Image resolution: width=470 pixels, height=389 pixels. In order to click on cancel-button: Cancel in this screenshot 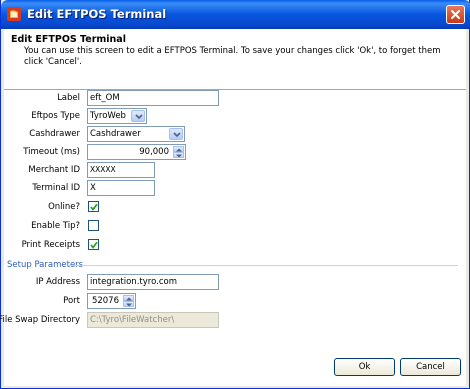, I will do `click(430, 367)`.